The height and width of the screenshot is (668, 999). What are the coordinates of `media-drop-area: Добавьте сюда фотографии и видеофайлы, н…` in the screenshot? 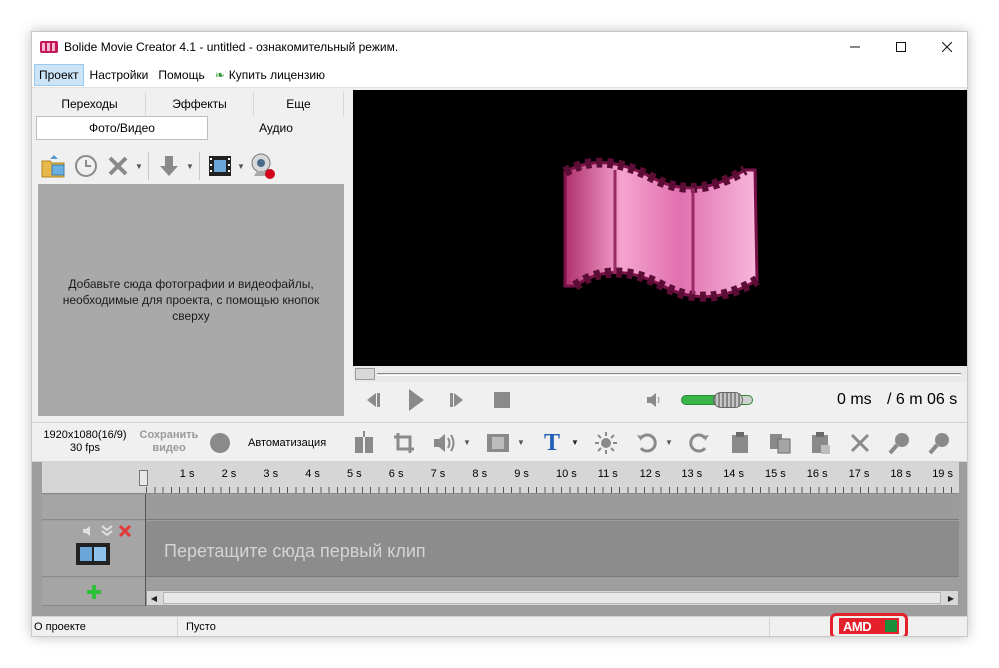 It's located at (191, 300).